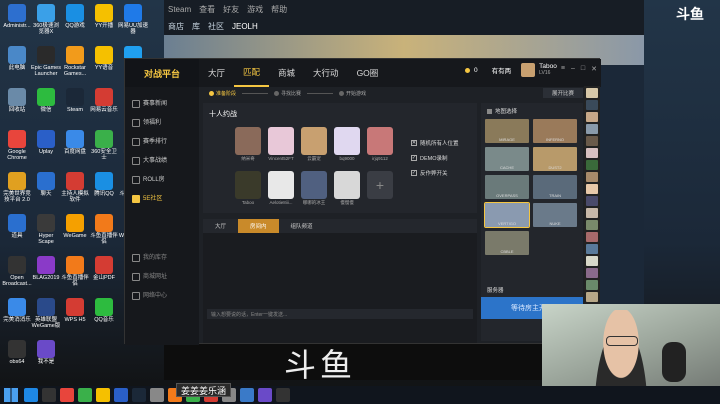  What do you see at coordinates (414, 158) in the screenshot?
I see `checkbox: ✓` at bounding box center [414, 158].